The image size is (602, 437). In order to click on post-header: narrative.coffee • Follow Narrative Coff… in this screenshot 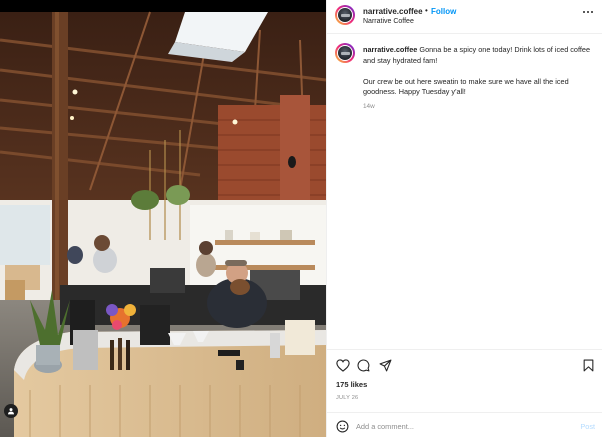, I will do `click(464, 17)`.